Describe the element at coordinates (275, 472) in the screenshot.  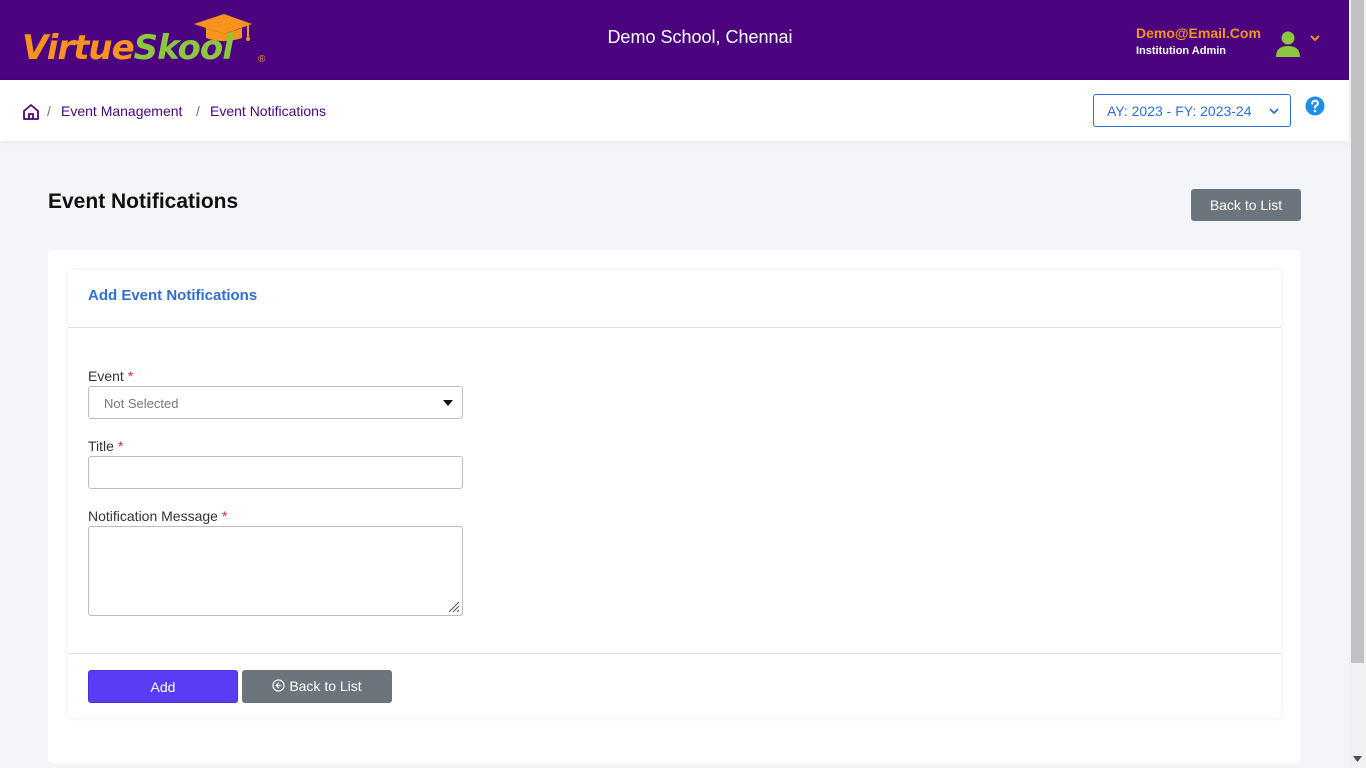
I see `title-input` at that location.